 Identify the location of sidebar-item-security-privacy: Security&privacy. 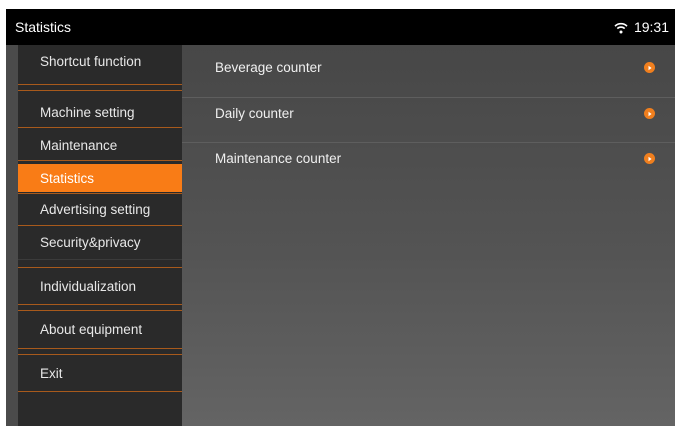
(100, 242).